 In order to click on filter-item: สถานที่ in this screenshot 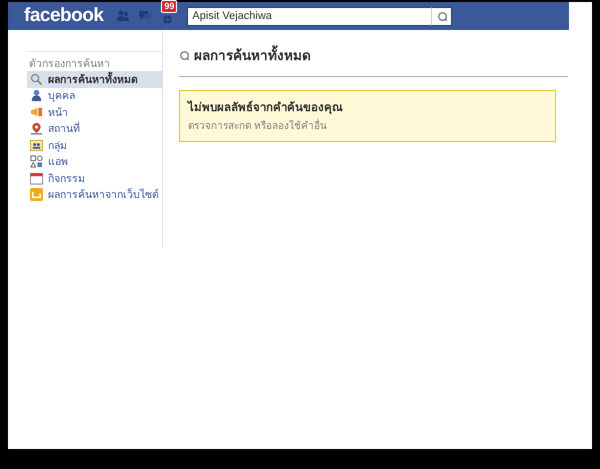, I will do `click(94, 128)`.